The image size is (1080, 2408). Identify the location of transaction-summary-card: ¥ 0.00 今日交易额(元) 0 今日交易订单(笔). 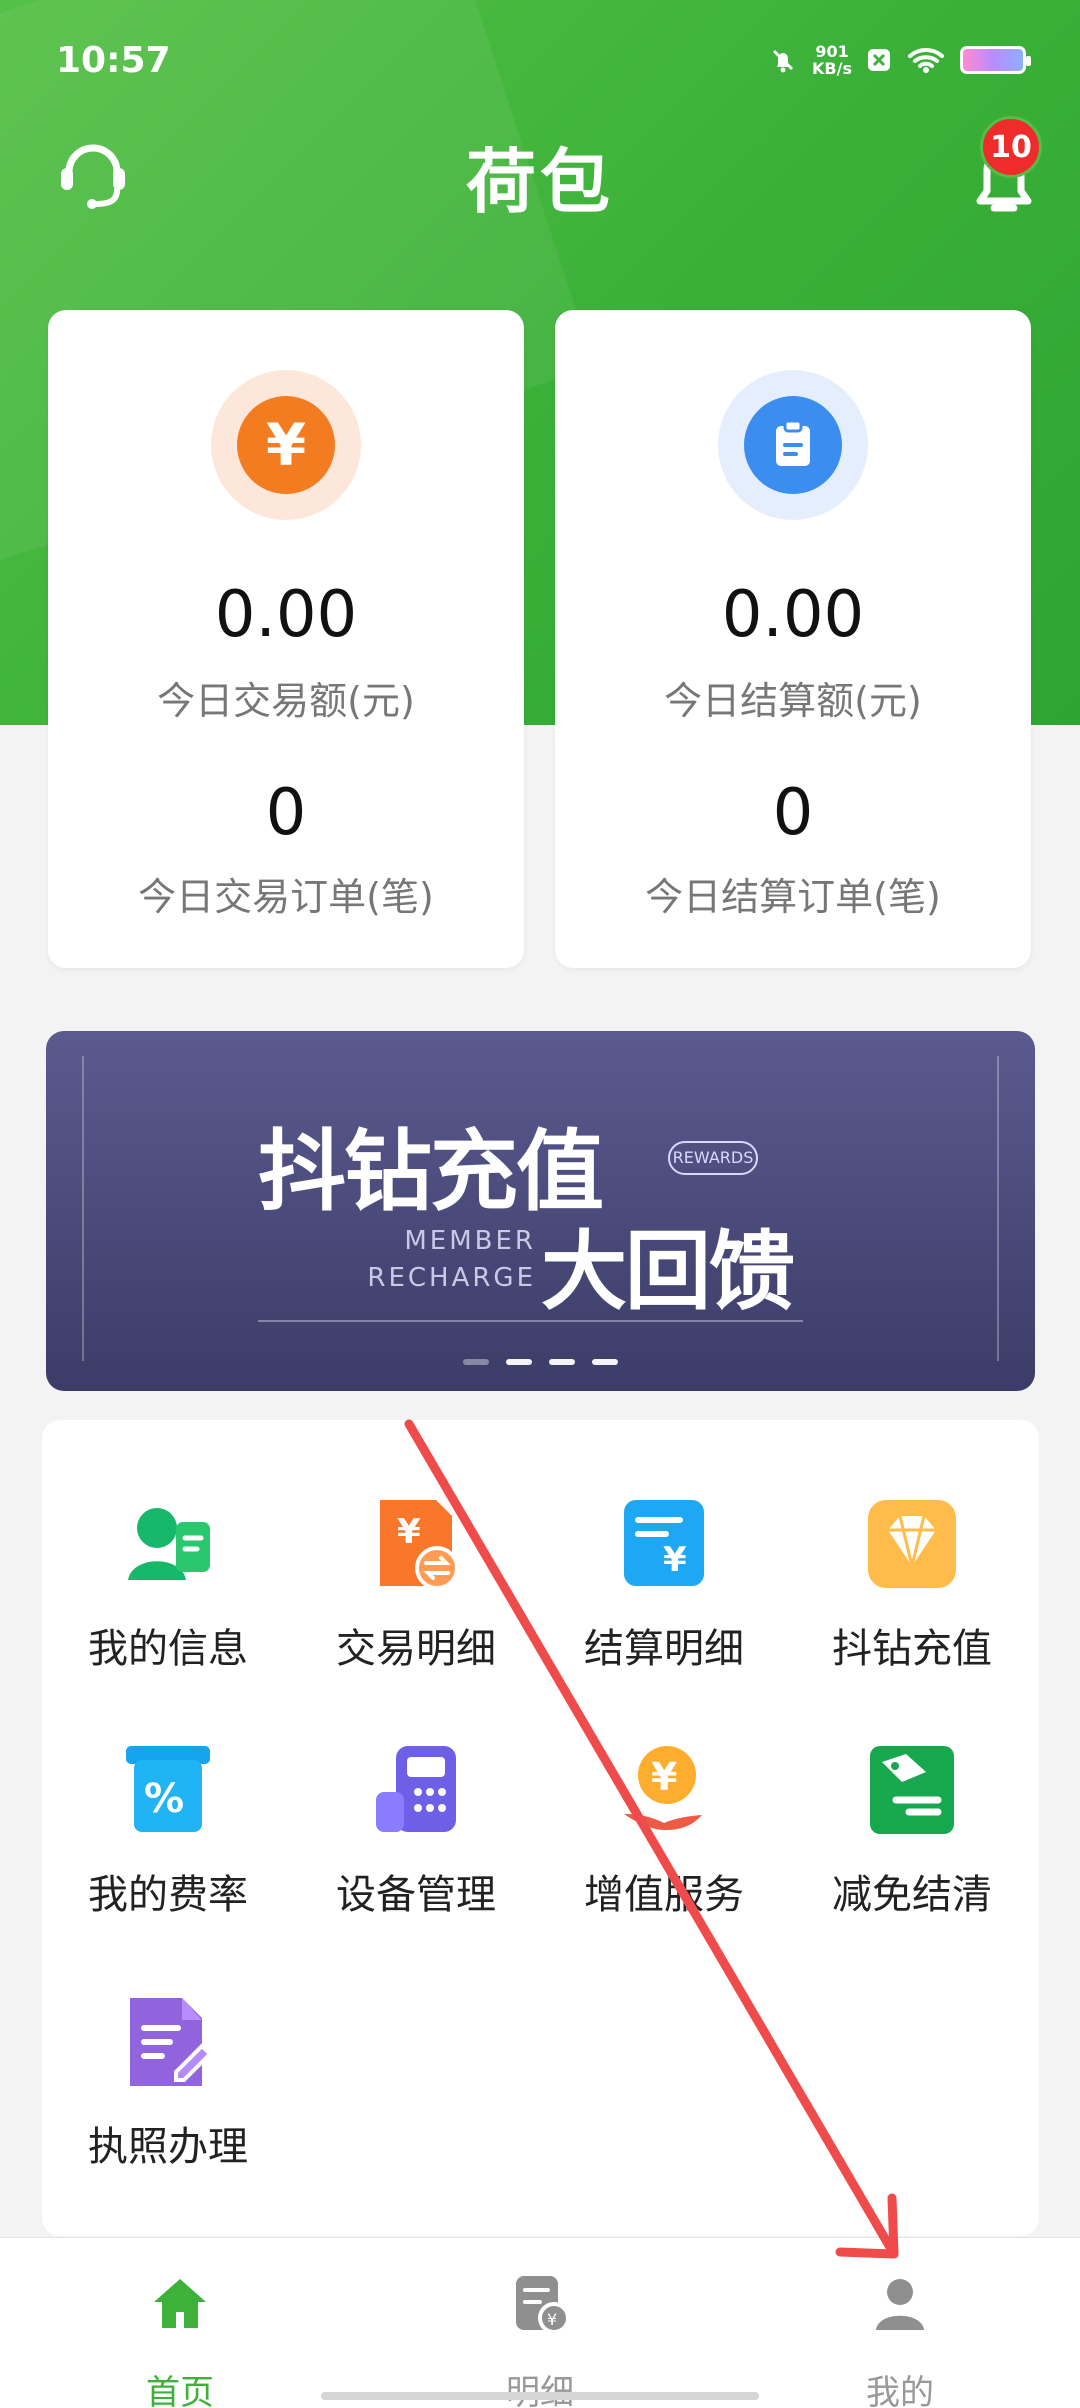
(286, 639).